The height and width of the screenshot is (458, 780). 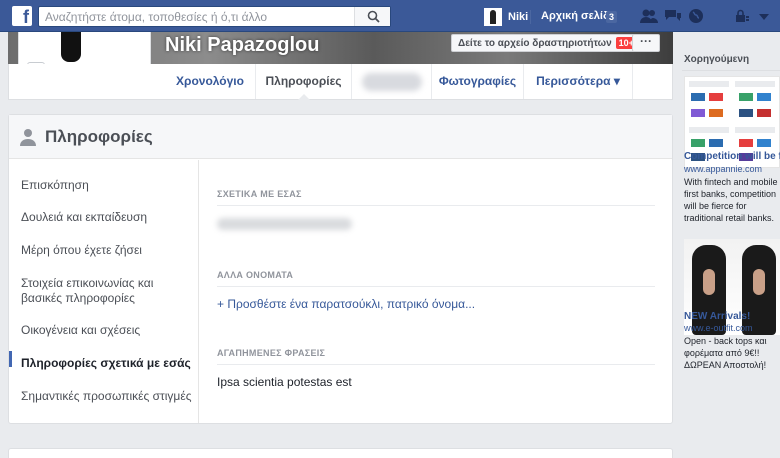 I want to click on top-navigation-bar: f Niki Αρχική σελίδα 3, so click(x=390, y=16).